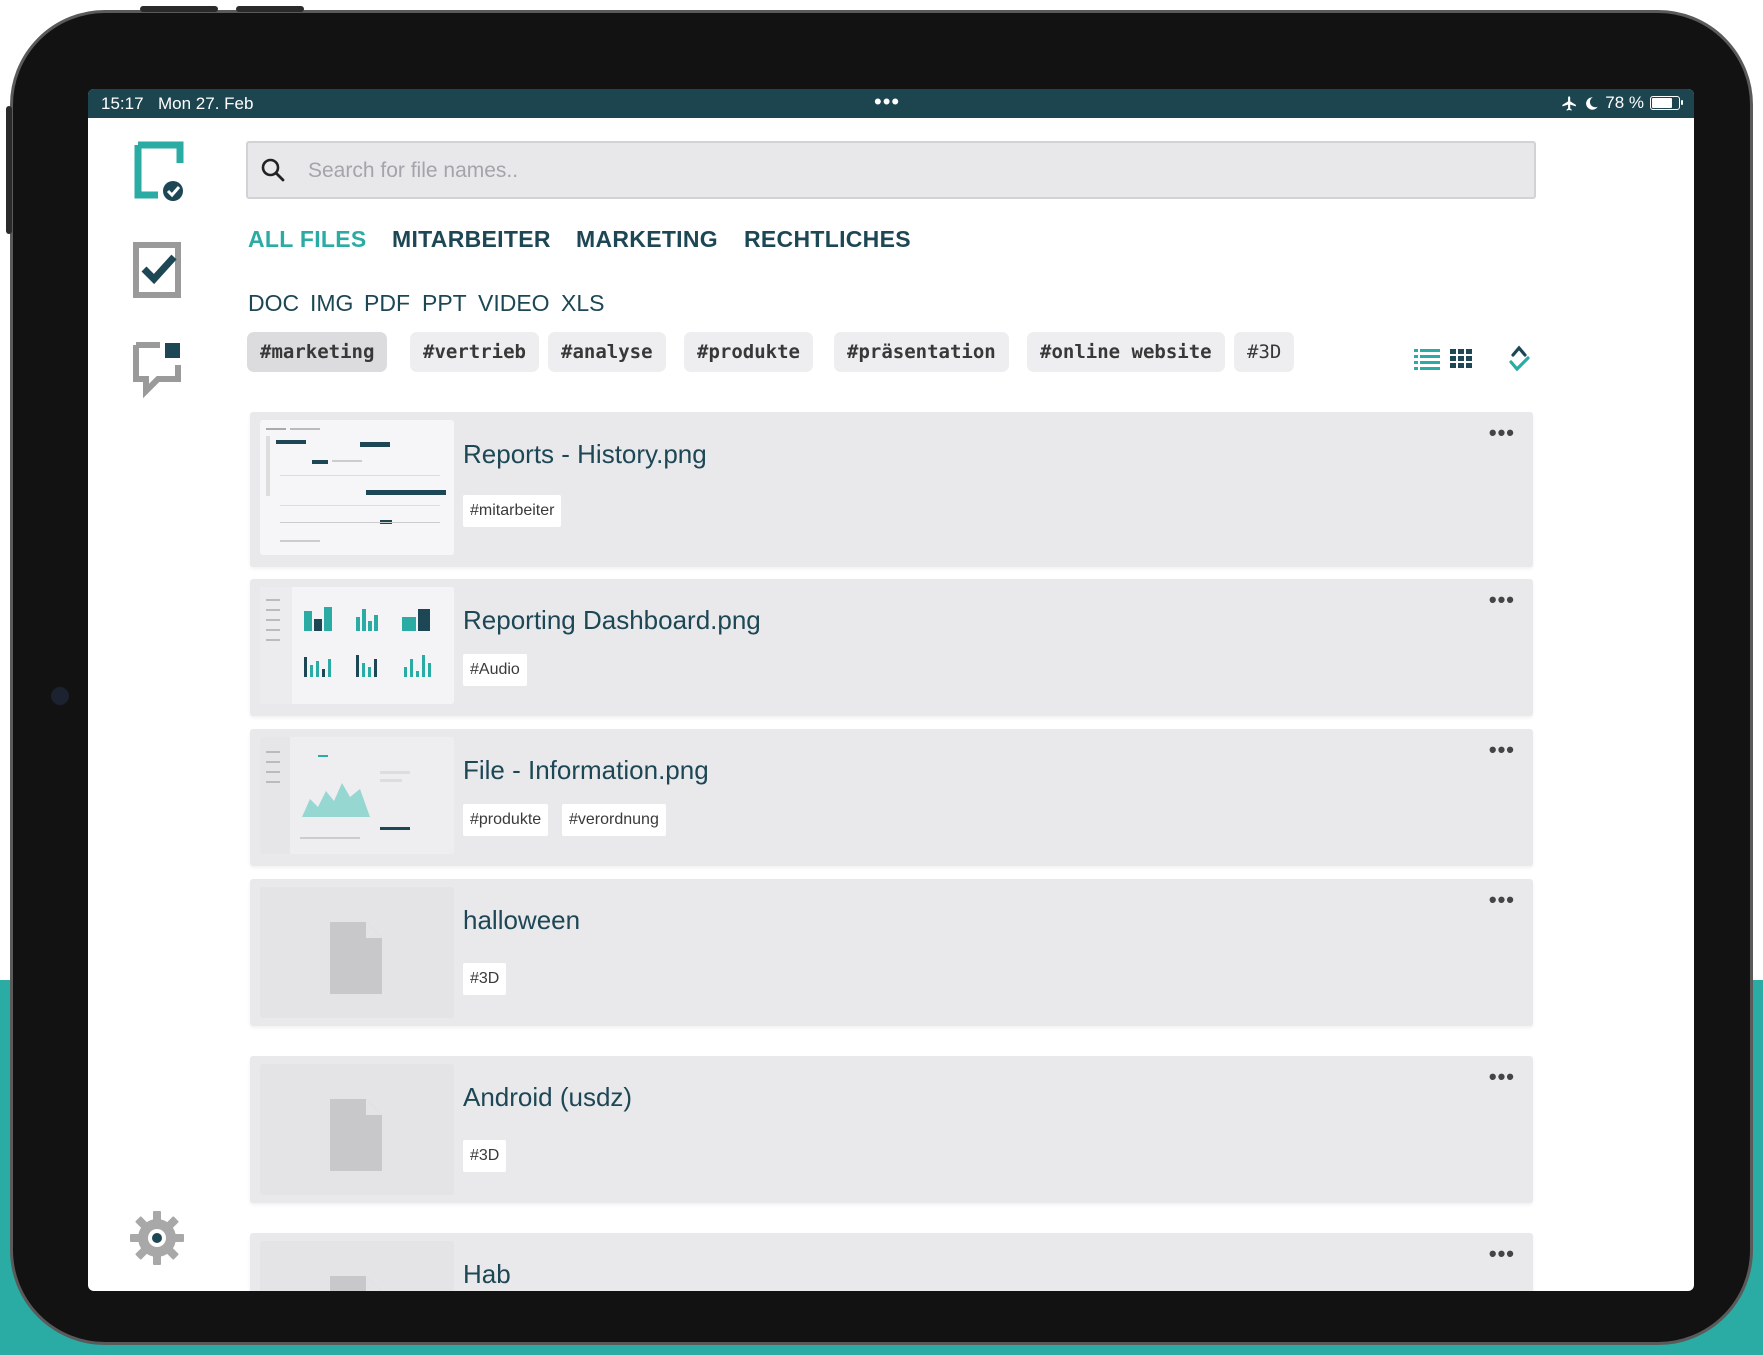 Image resolution: width=1763 pixels, height=1355 pixels. What do you see at coordinates (387, 303) in the screenshot?
I see `filter-pdf: PDF` at bounding box center [387, 303].